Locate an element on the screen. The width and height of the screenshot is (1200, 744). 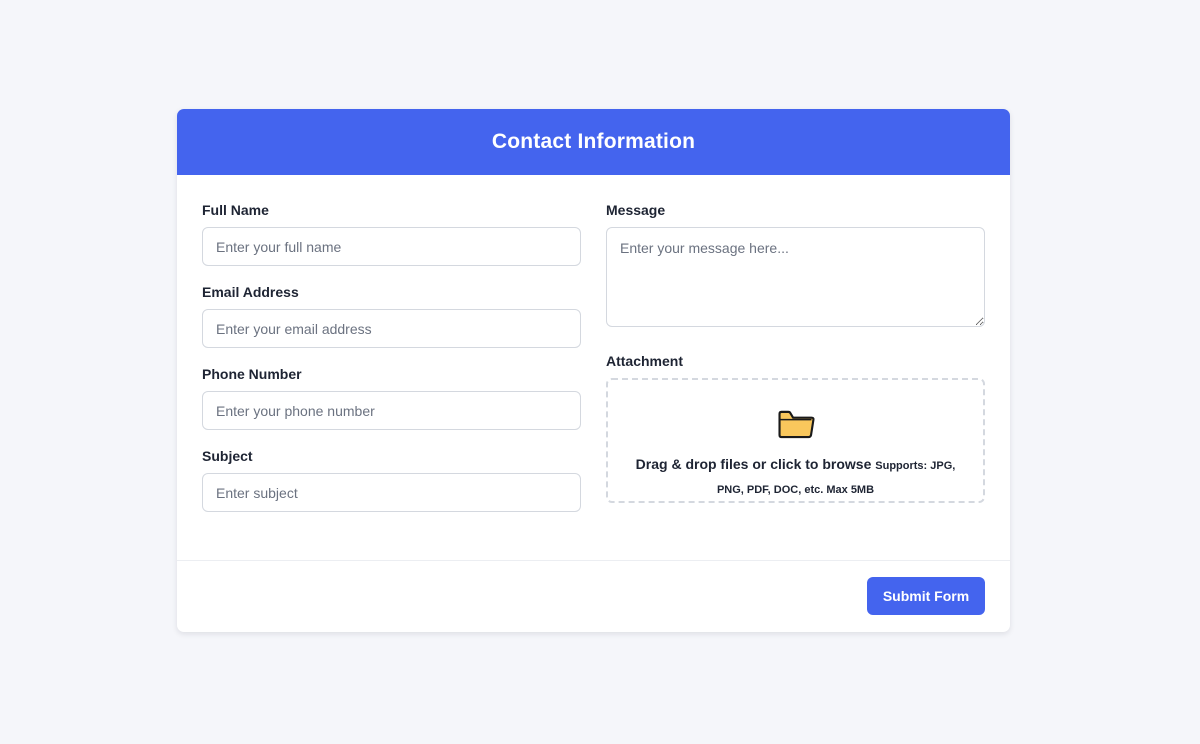
full-name-field: Full Name is located at coordinates (391, 234).